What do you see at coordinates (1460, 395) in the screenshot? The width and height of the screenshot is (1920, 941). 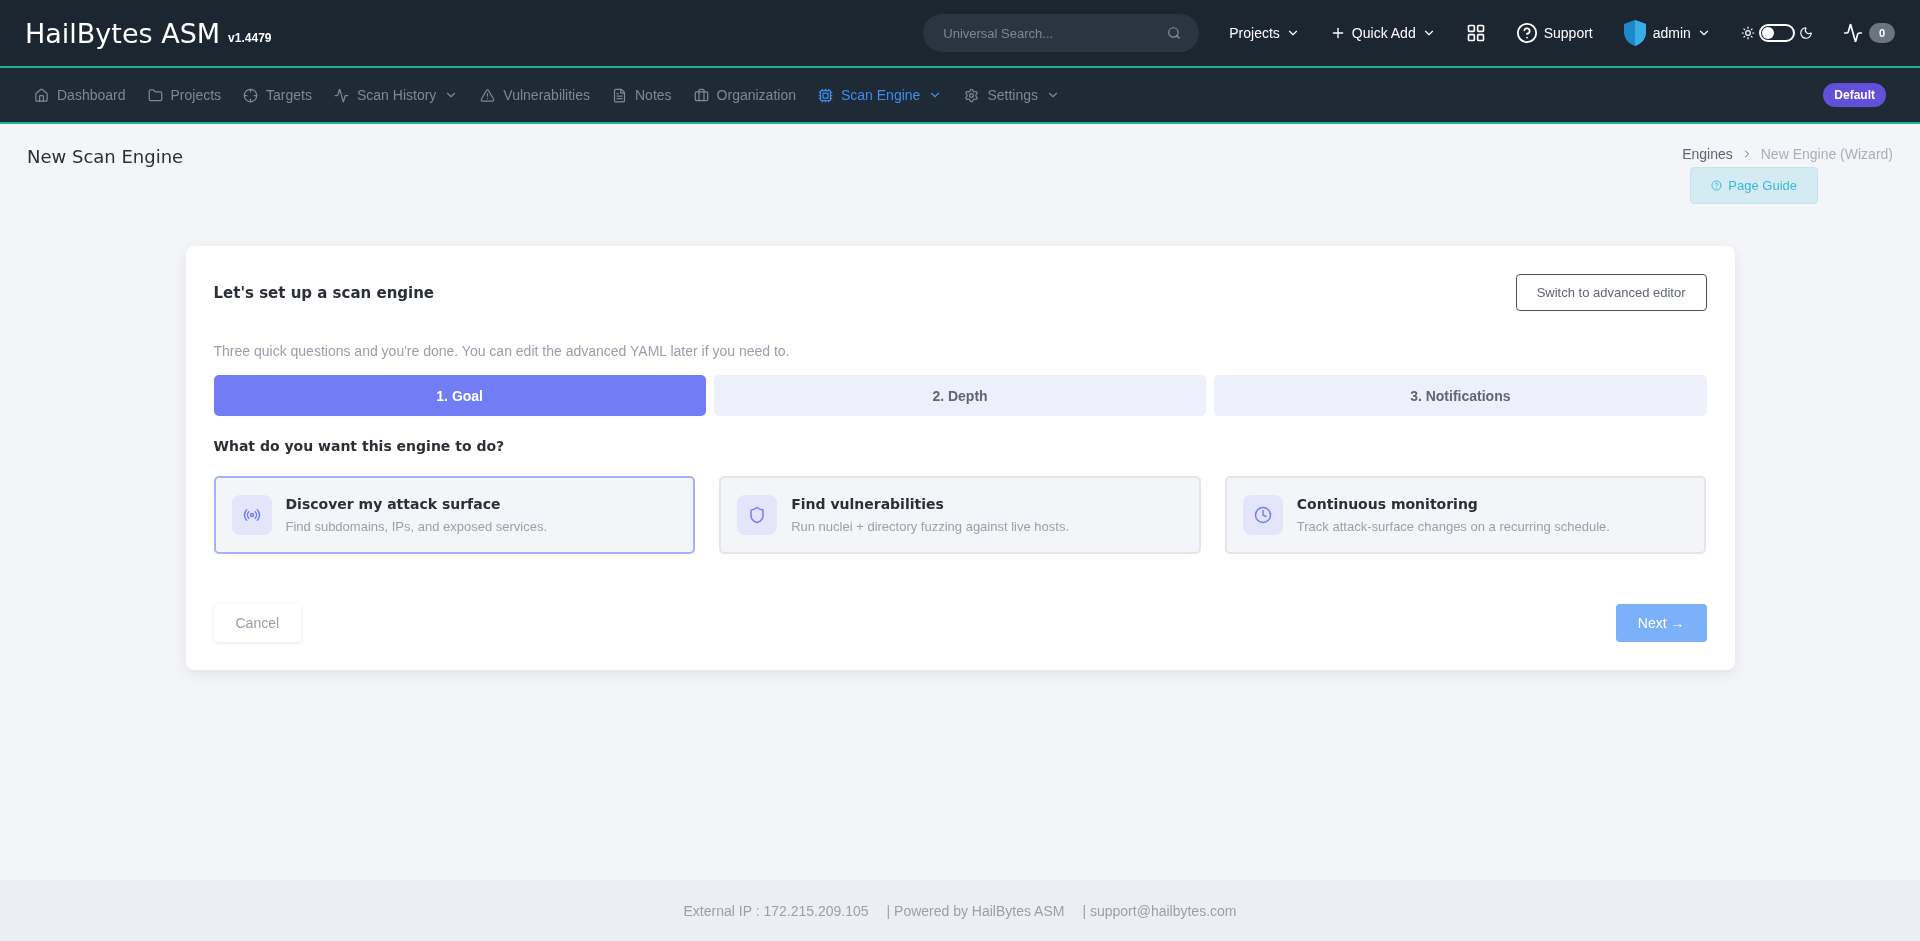 I see `step-tab: 3. Notifications` at bounding box center [1460, 395].